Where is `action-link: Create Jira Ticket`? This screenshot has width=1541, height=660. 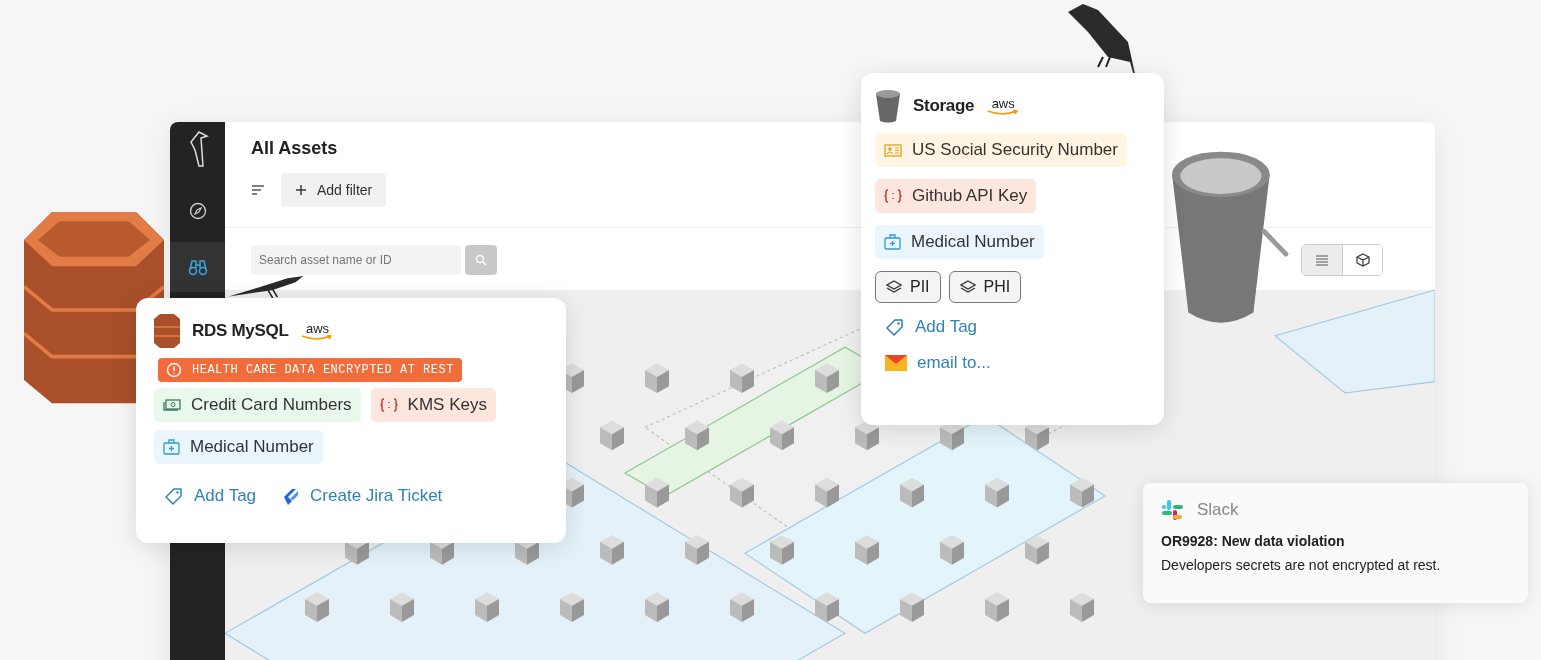
action-link: Create Jira Ticket is located at coordinates (362, 496).